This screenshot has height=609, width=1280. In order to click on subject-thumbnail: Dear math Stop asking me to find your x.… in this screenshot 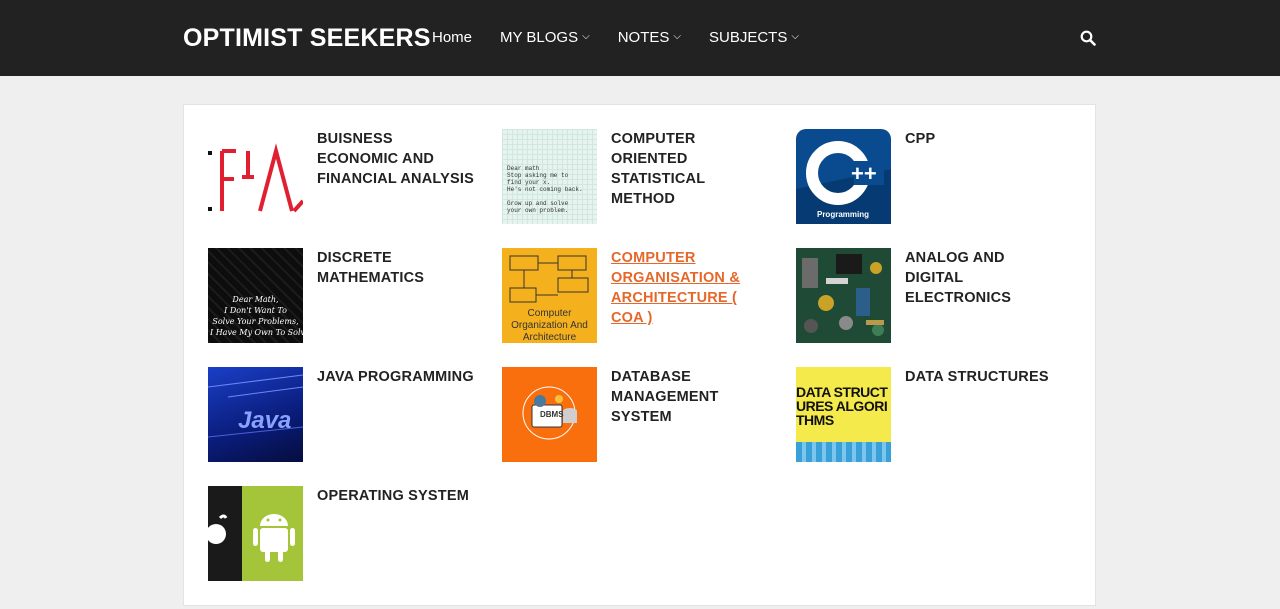, I will do `click(549, 176)`.